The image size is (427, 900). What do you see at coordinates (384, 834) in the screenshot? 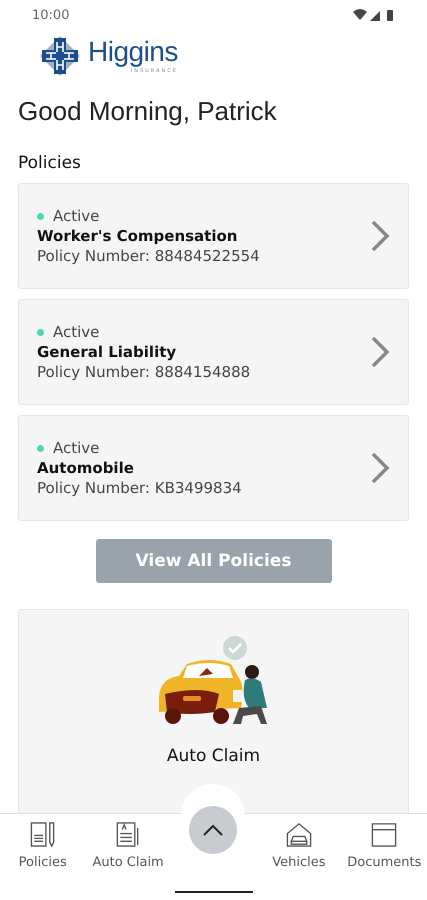
I see `folder-icon` at bounding box center [384, 834].